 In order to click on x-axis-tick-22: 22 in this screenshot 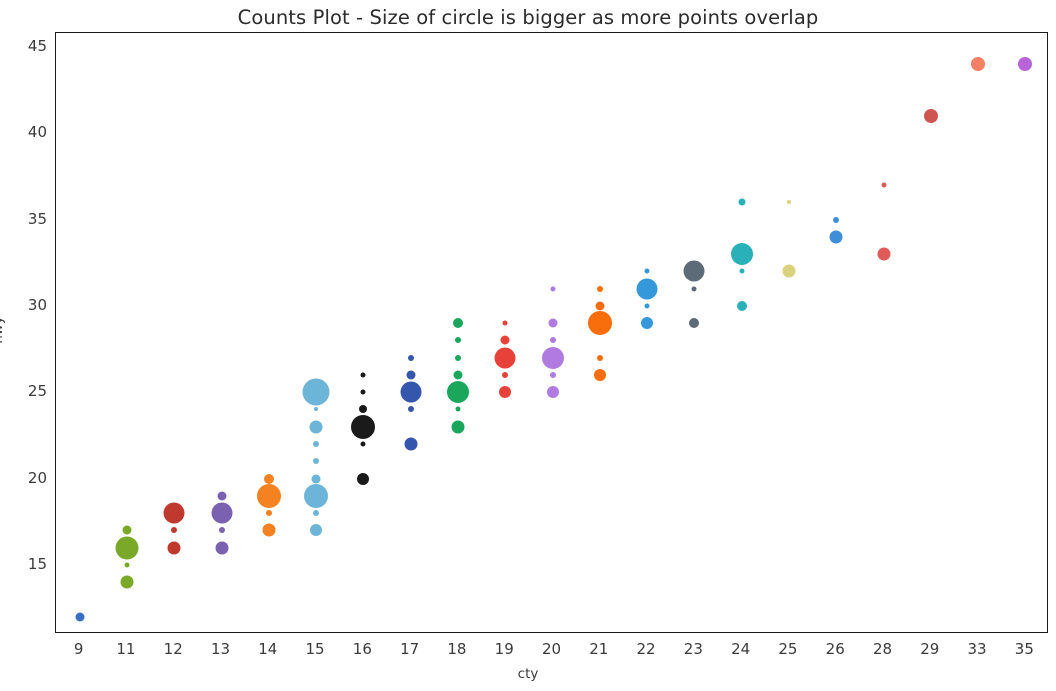, I will do `click(646, 649)`.